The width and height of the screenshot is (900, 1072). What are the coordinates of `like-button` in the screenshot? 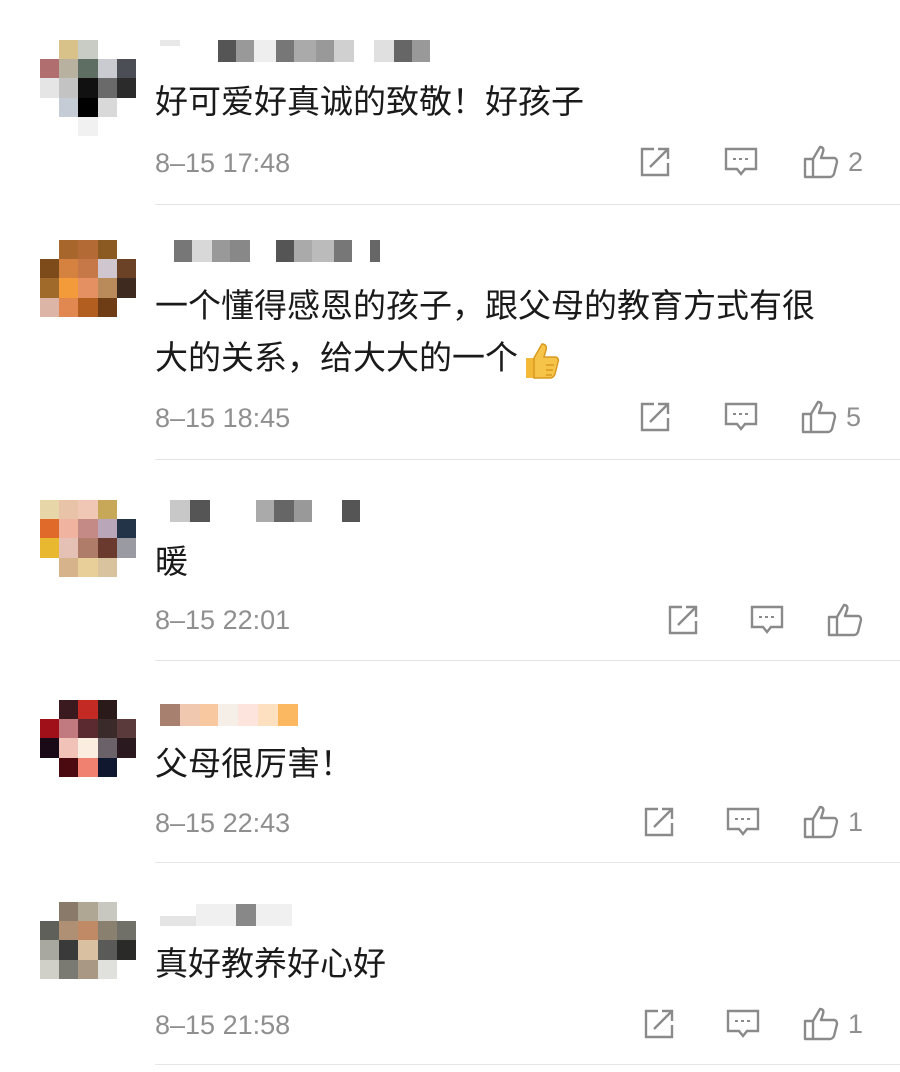 It's located at (849, 620).